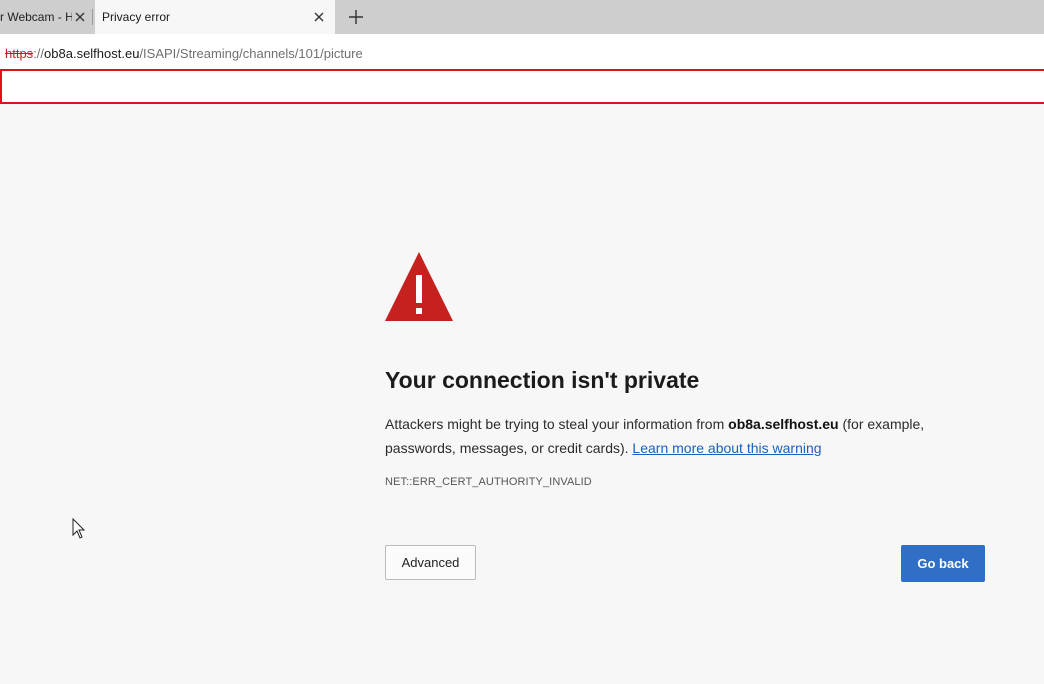 This screenshot has height=684, width=1044. Describe the element at coordinates (79, 528) in the screenshot. I see `mouse-cursor-icon` at that location.